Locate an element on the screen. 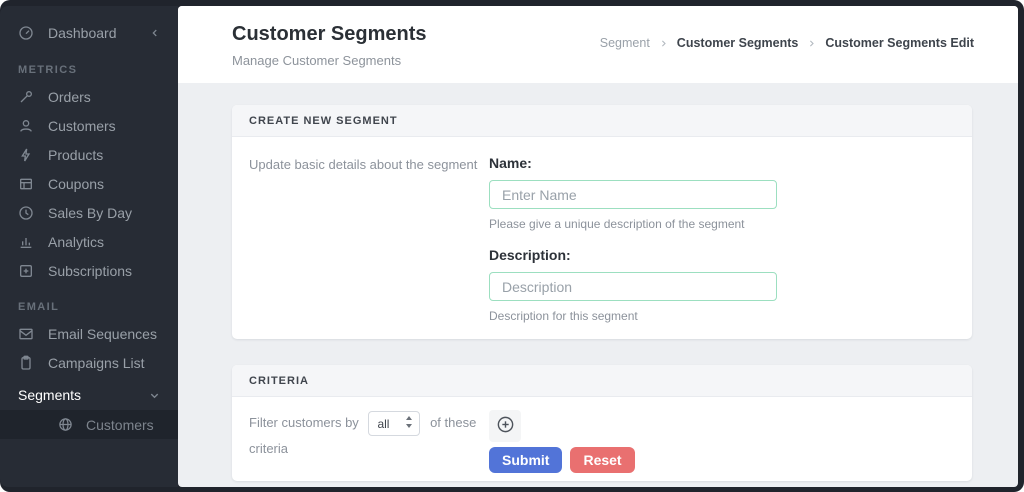 This screenshot has width=1024, height=492. page-title: Customer Segments is located at coordinates (329, 34).